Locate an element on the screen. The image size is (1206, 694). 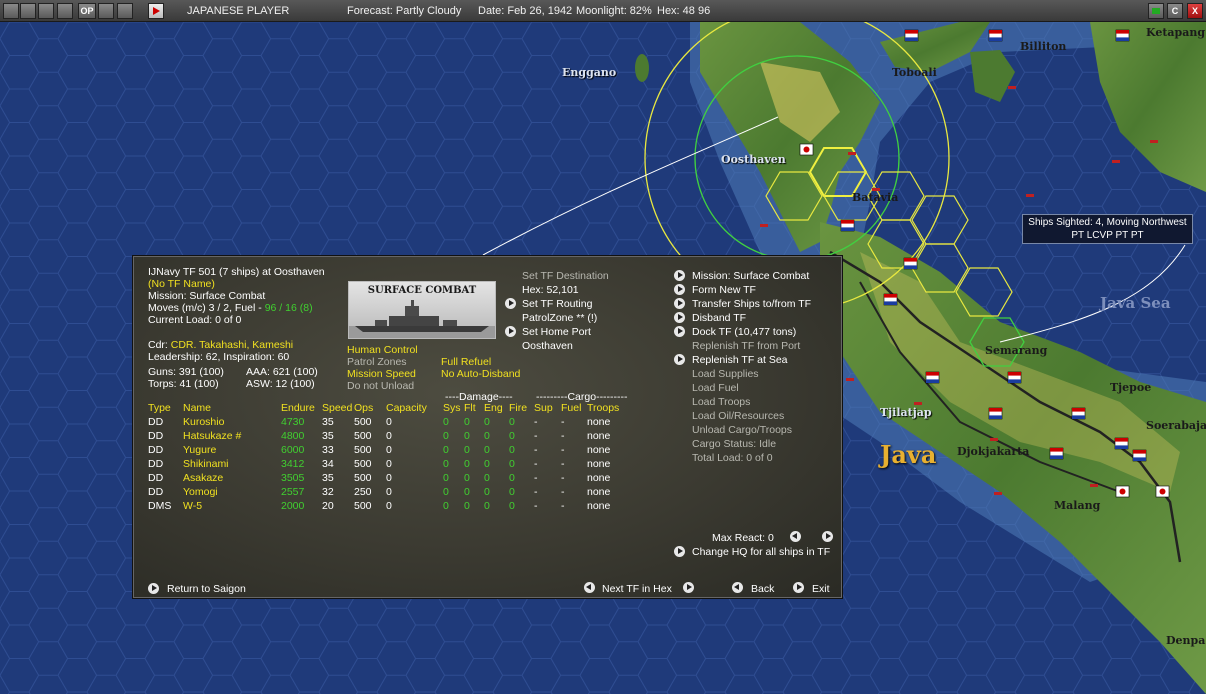
col-eng: Eng is located at coordinates (496, 408).